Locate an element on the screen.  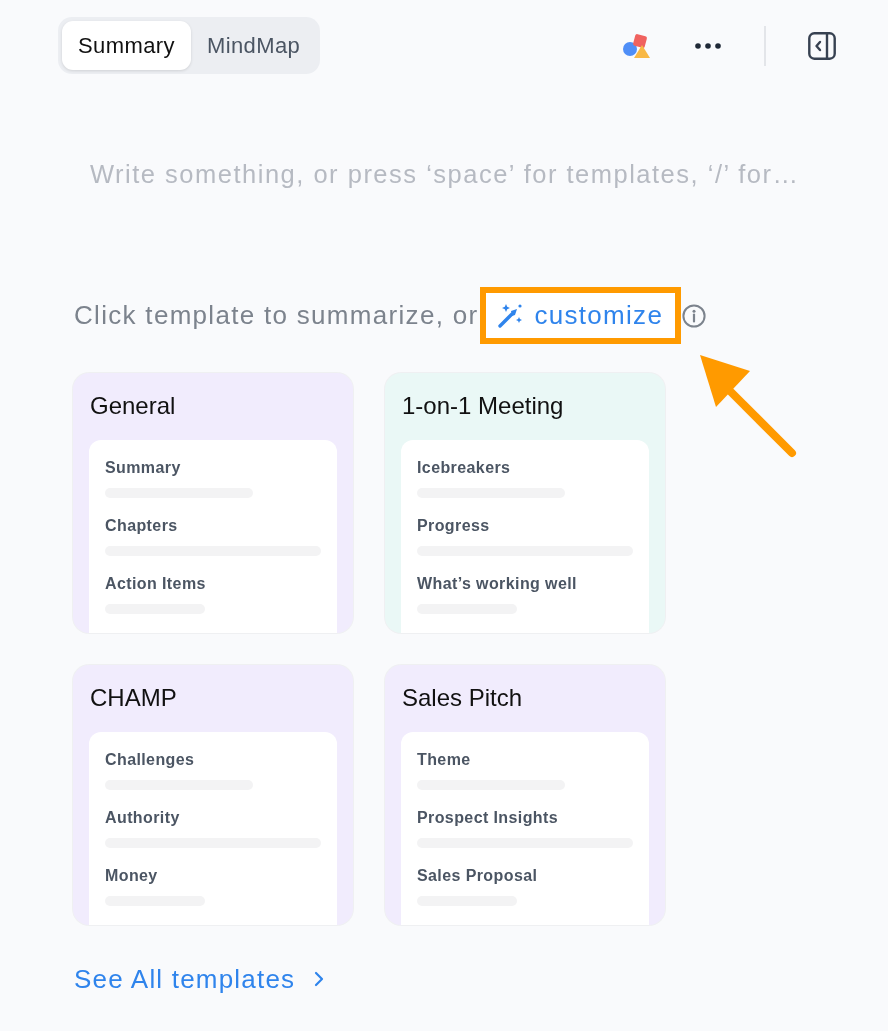
section-label: What’s working well is located at coordinates (497, 584).